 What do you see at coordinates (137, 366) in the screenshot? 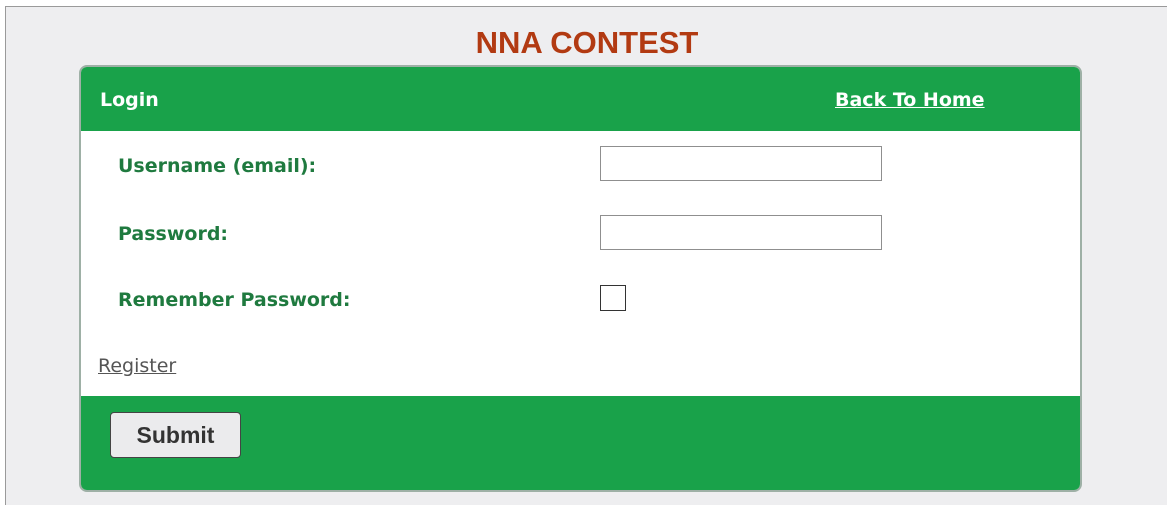
I see `register-link: Register` at bounding box center [137, 366].